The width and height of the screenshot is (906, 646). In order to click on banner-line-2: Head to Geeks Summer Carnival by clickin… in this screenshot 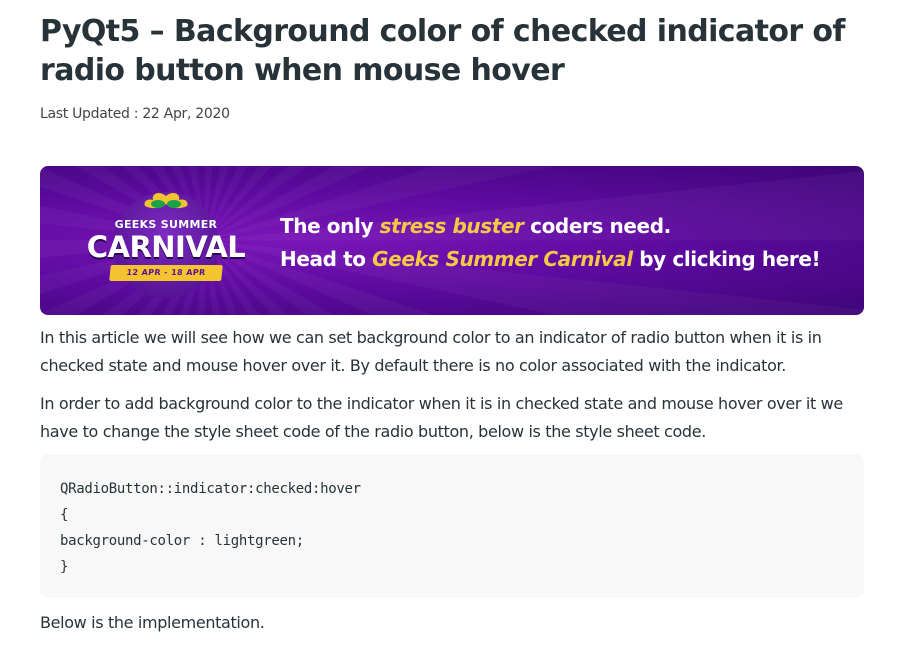, I will do `click(550, 259)`.